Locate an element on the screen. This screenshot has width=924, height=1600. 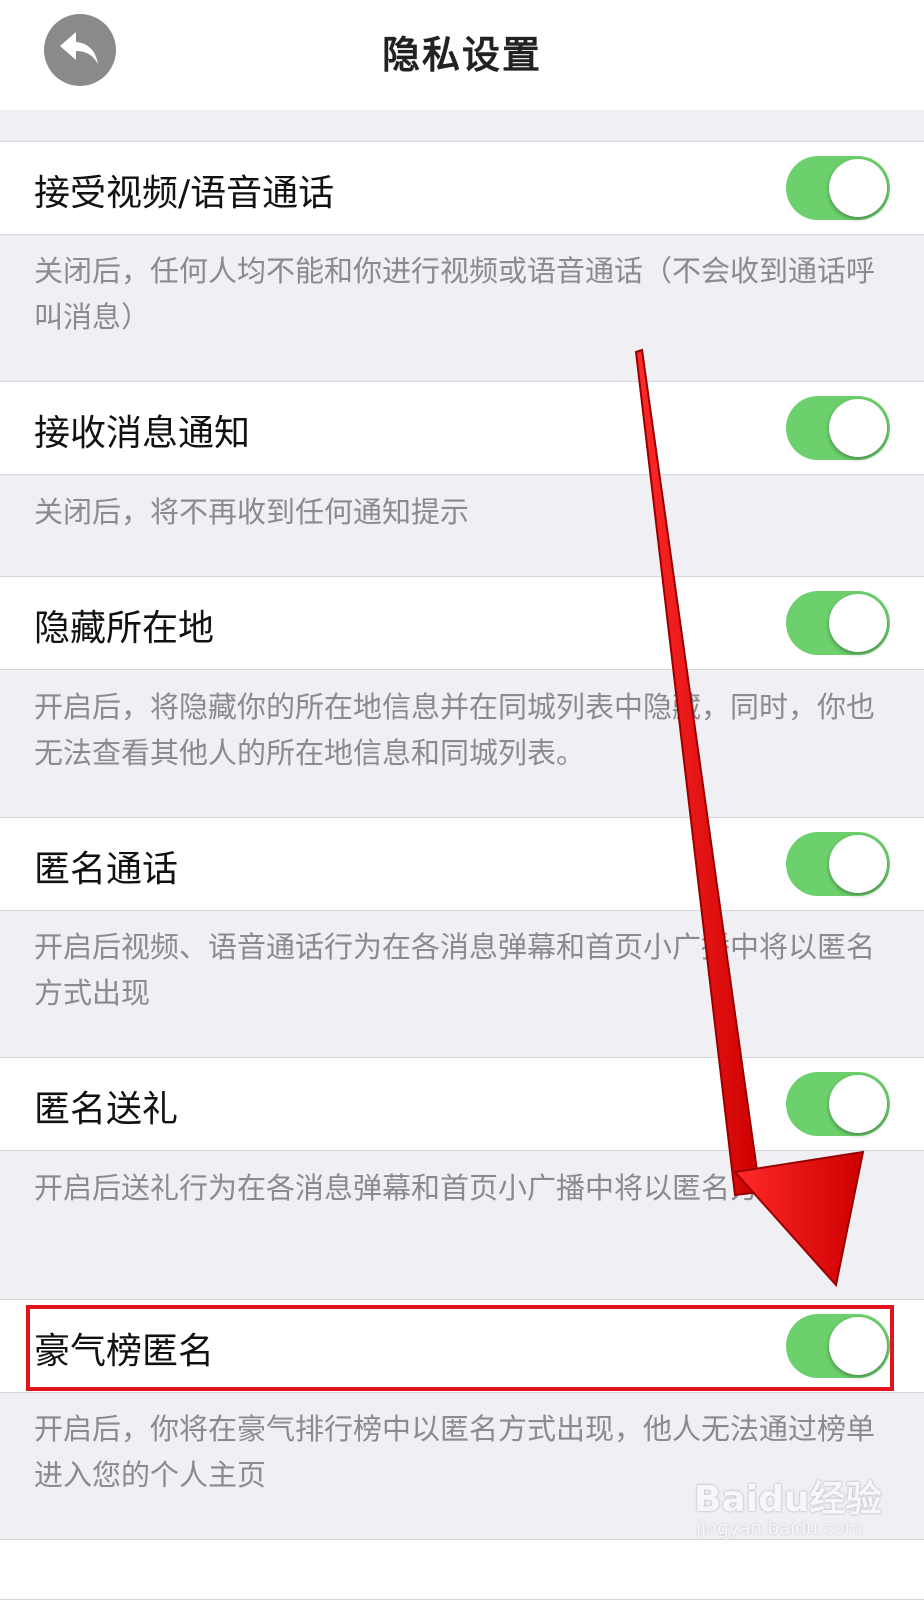
watermark-logo: Baidu经验 is located at coordinates (788, 1499).